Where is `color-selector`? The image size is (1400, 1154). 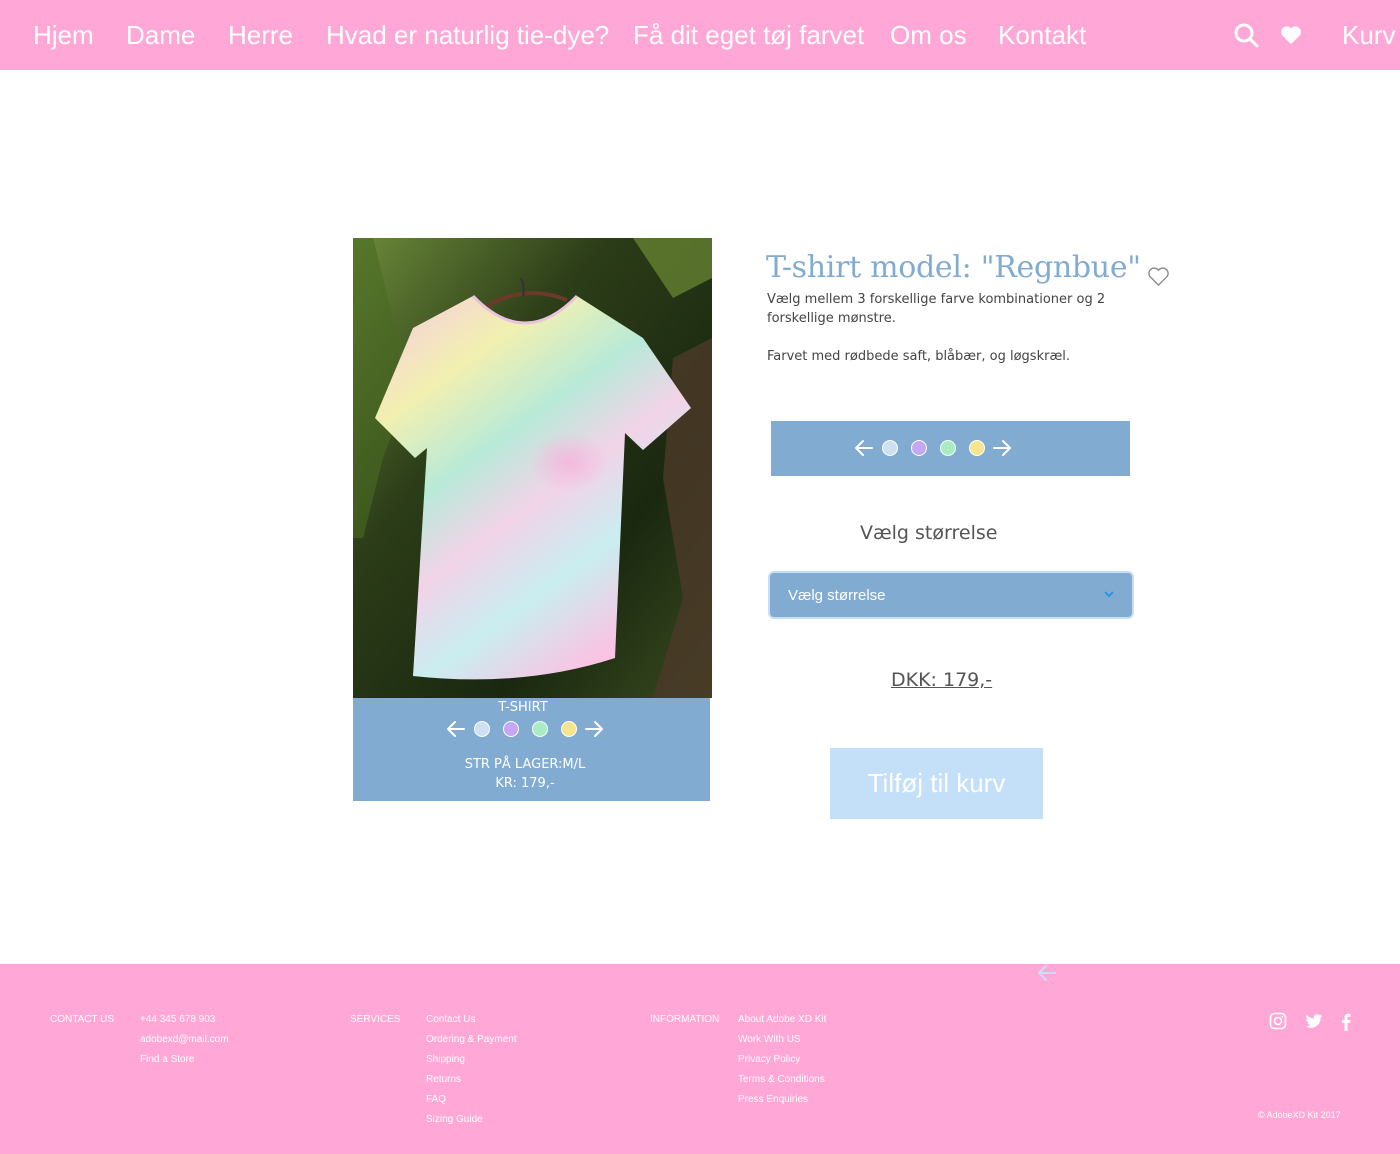
color-selector is located at coordinates (933, 448).